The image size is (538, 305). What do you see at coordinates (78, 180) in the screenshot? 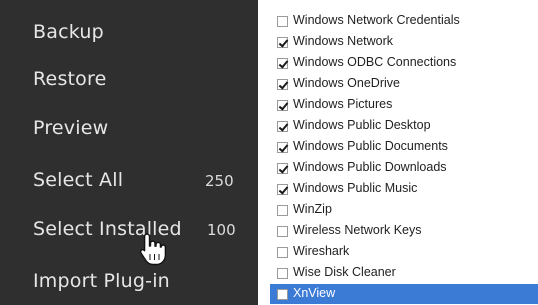
I see `sidebar-item-select-all: Select All` at bounding box center [78, 180].